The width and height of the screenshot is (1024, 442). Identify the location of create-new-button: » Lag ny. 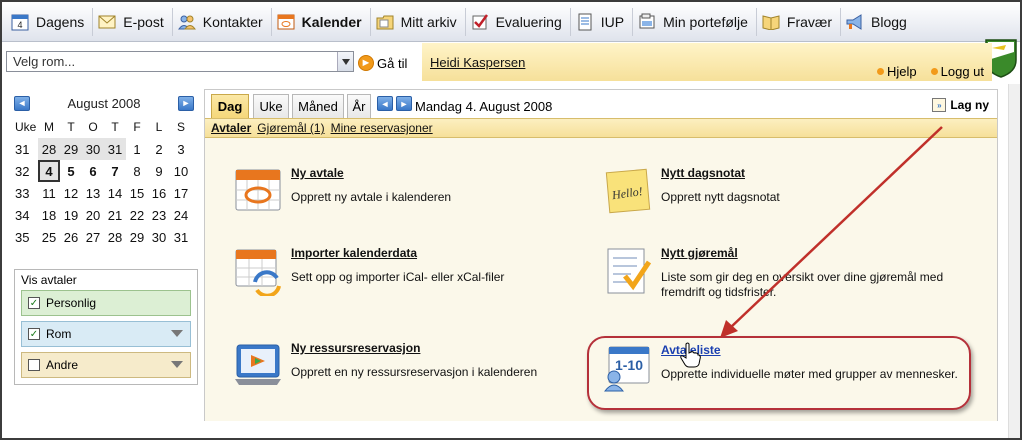
(960, 105).